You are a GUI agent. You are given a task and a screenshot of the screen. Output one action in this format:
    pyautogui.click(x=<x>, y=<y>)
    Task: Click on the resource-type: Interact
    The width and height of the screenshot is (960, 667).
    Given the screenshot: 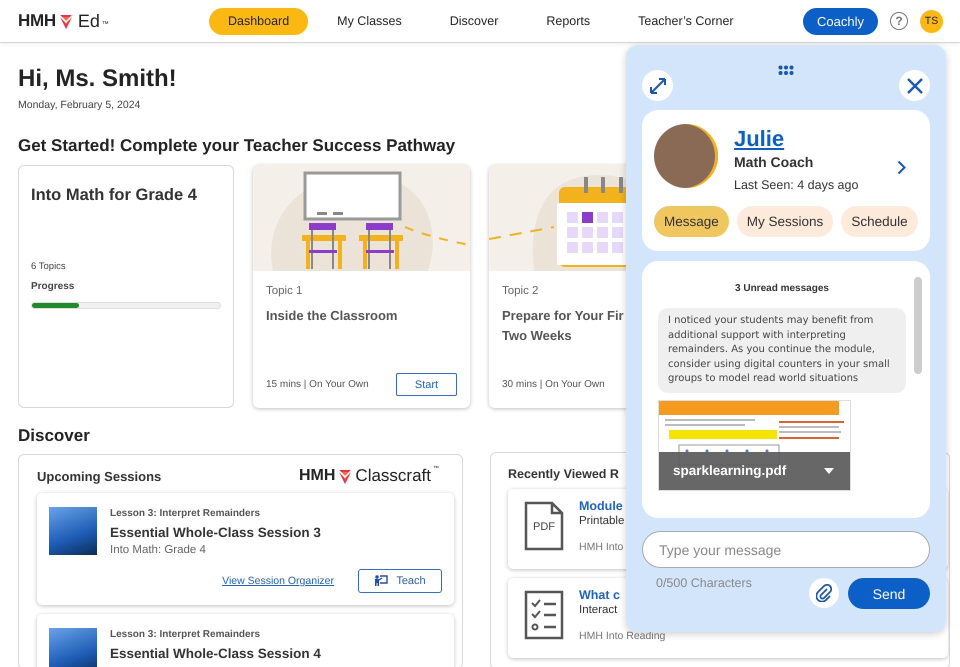 What is the action you would take?
    pyautogui.click(x=598, y=610)
    